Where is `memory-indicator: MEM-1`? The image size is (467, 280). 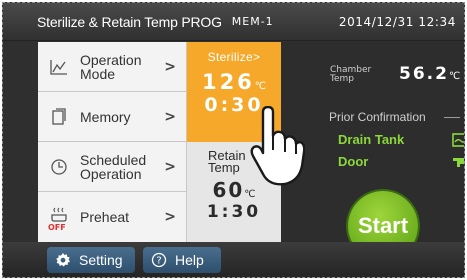
memory-indicator: MEM-1 is located at coordinates (252, 21).